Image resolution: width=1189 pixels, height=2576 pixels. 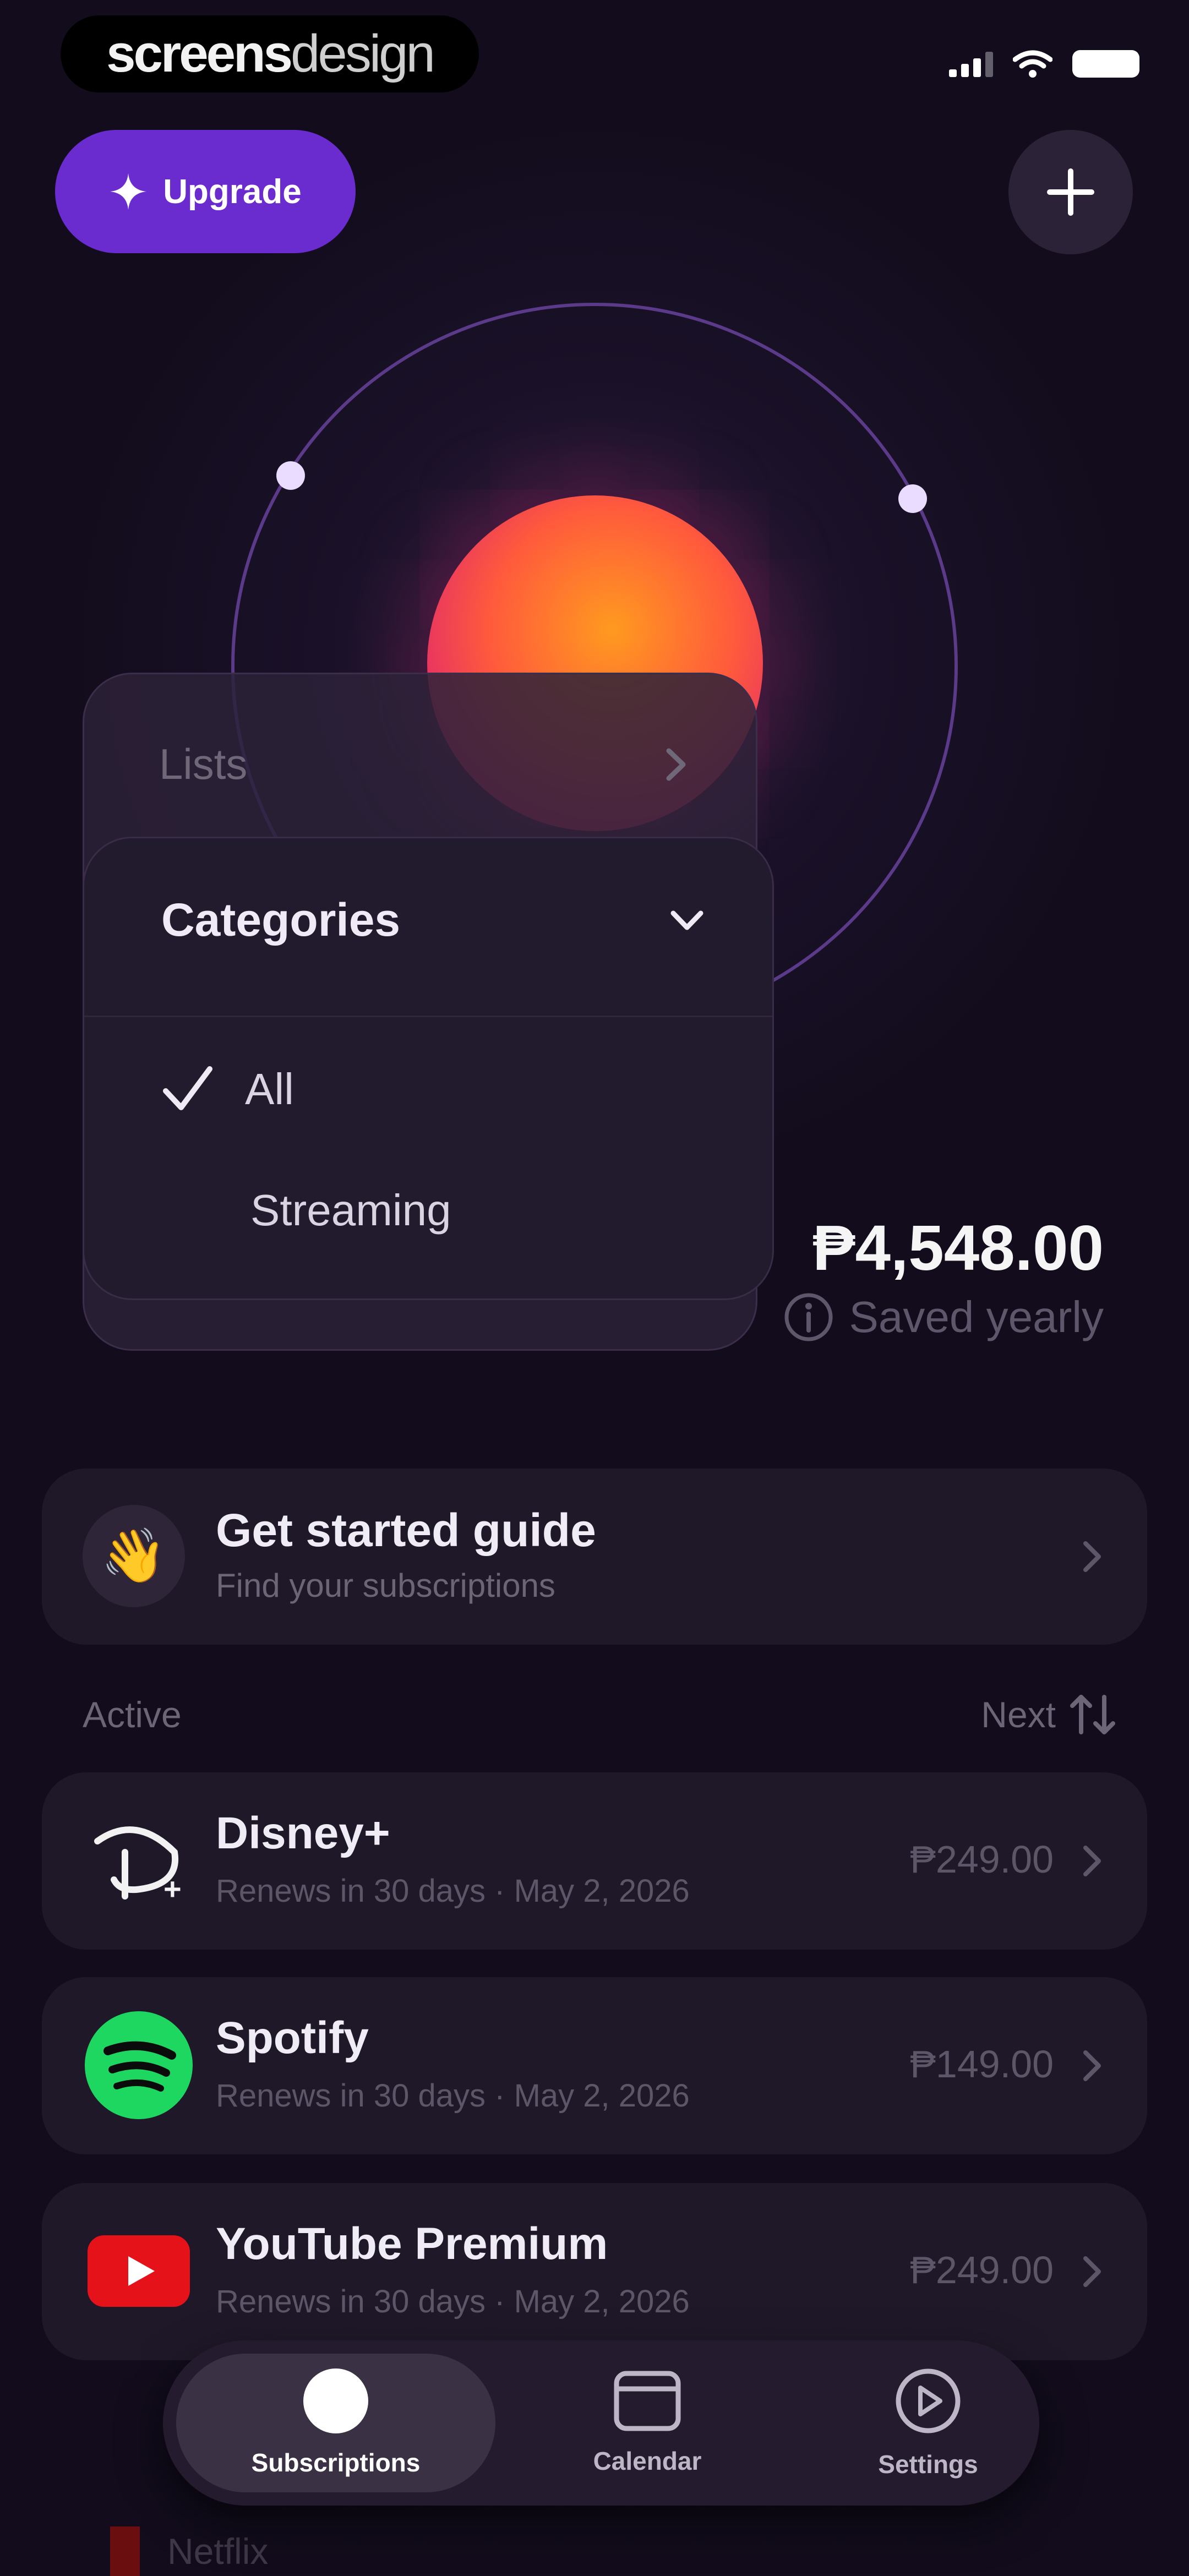 What do you see at coordinates (335, 2400) in the screenshot?
I see `subscriptions-icon` at bounding box center [335, 2400].